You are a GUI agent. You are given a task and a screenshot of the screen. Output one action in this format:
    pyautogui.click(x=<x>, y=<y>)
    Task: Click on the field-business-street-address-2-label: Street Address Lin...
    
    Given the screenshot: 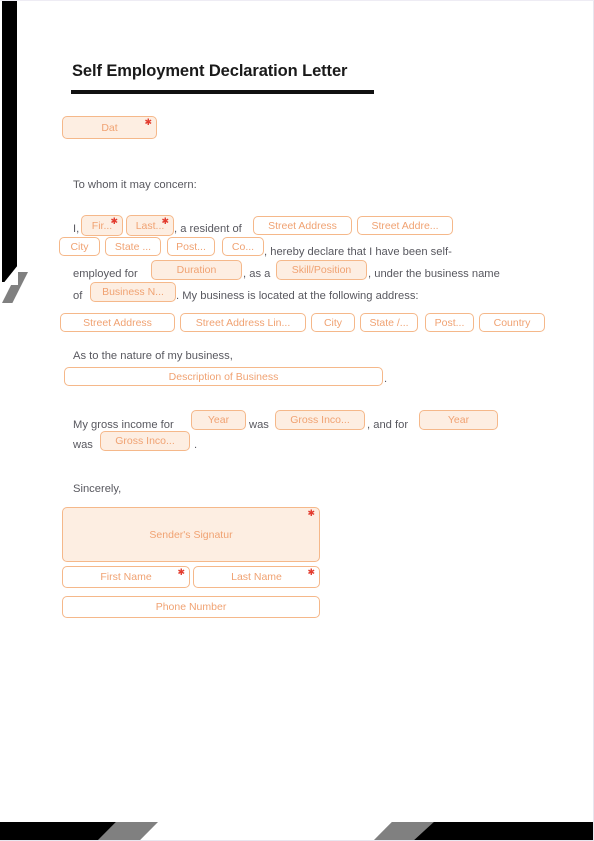 What is the action you would take?
    pyautogui.click(x=243, y=322)
    